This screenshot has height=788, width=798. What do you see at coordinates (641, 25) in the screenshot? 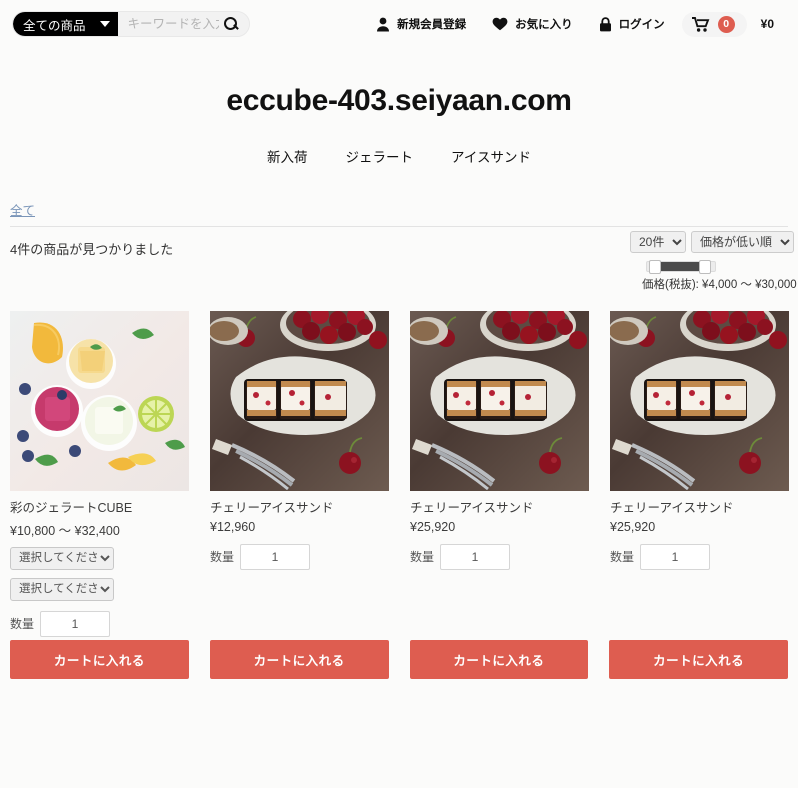
I see `login-label: ログイン` at bounding box center [641, 25].